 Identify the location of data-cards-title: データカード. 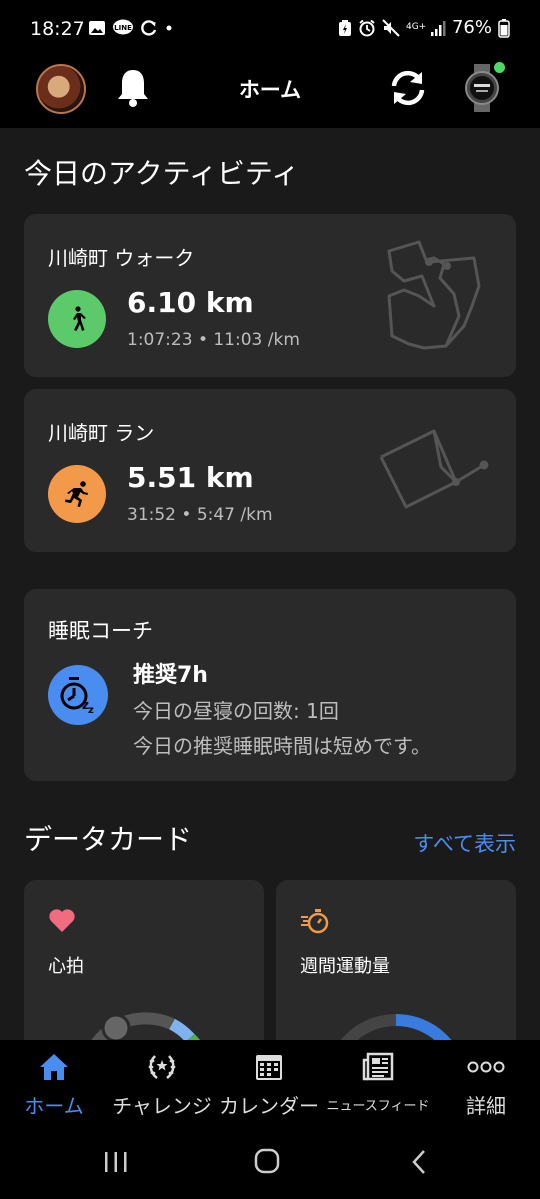
(108, 839).